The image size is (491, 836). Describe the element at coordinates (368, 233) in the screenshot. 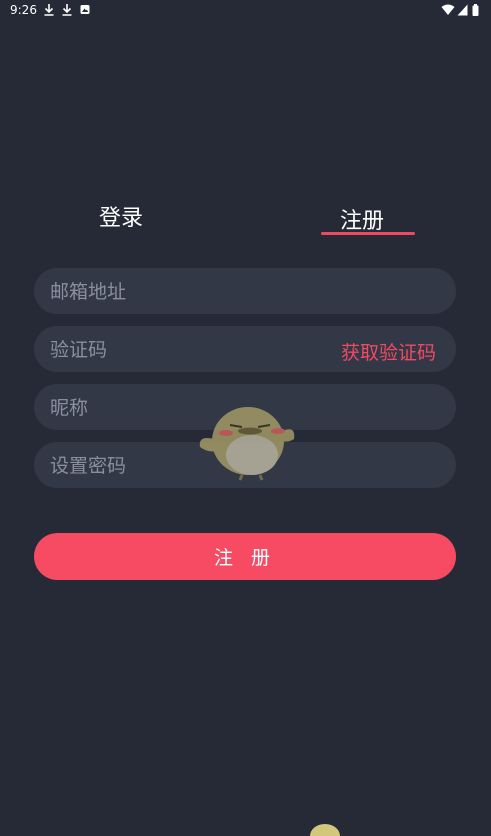

I see `active-tab-indicator` at that location.